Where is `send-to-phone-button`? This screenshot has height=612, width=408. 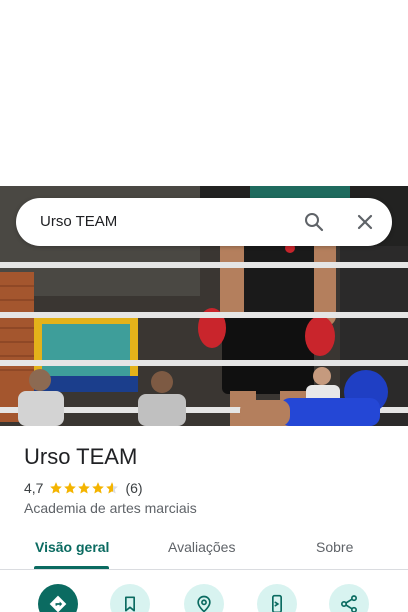
send-to-phone-button is located at coordinates (277, 598).